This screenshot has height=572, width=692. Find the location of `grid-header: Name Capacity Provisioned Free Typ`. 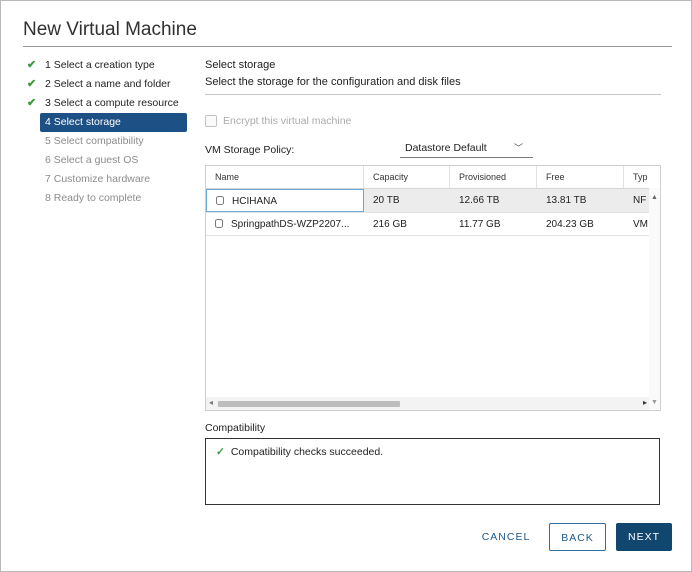

grid-header: Name Capacity Provisioned Free Typ is located at coordinates (433, 177).